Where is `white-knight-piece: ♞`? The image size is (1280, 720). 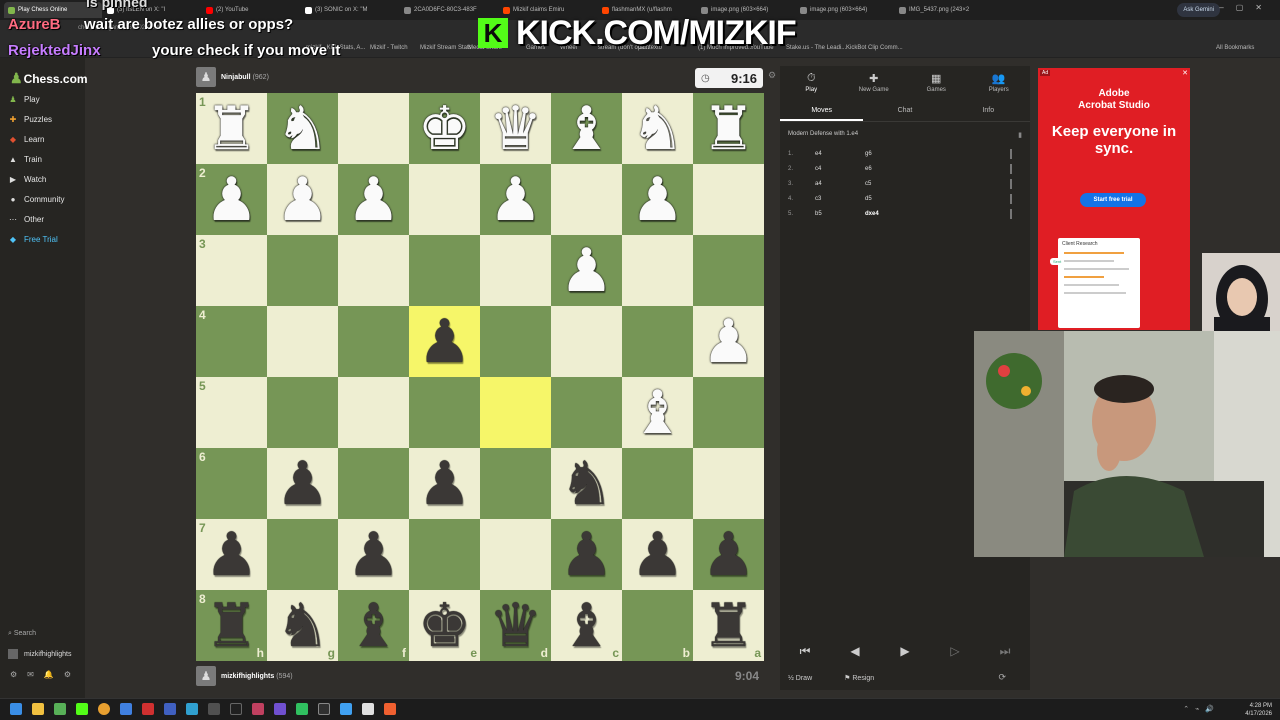 white-knight-piece: ♞ is located at coordinates (658, 129).